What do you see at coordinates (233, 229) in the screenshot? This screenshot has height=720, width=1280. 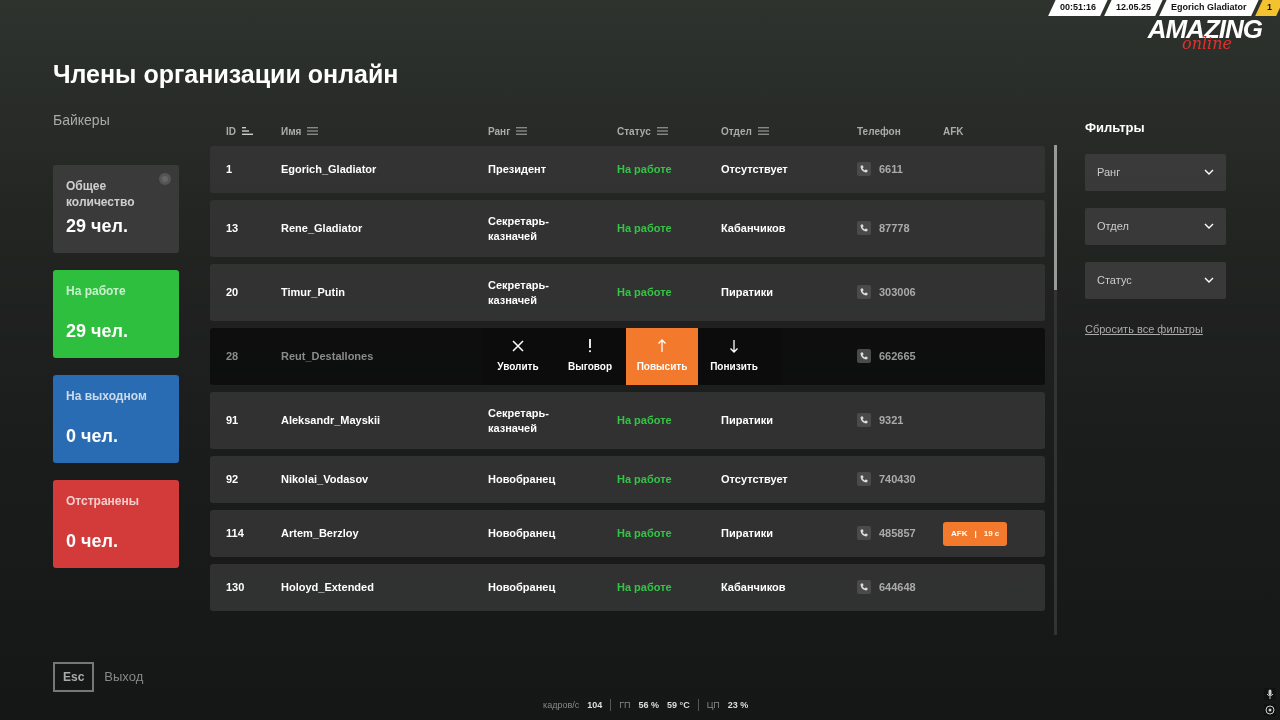 I see `id-cell-text: 13` at bounding box center [233, 229].